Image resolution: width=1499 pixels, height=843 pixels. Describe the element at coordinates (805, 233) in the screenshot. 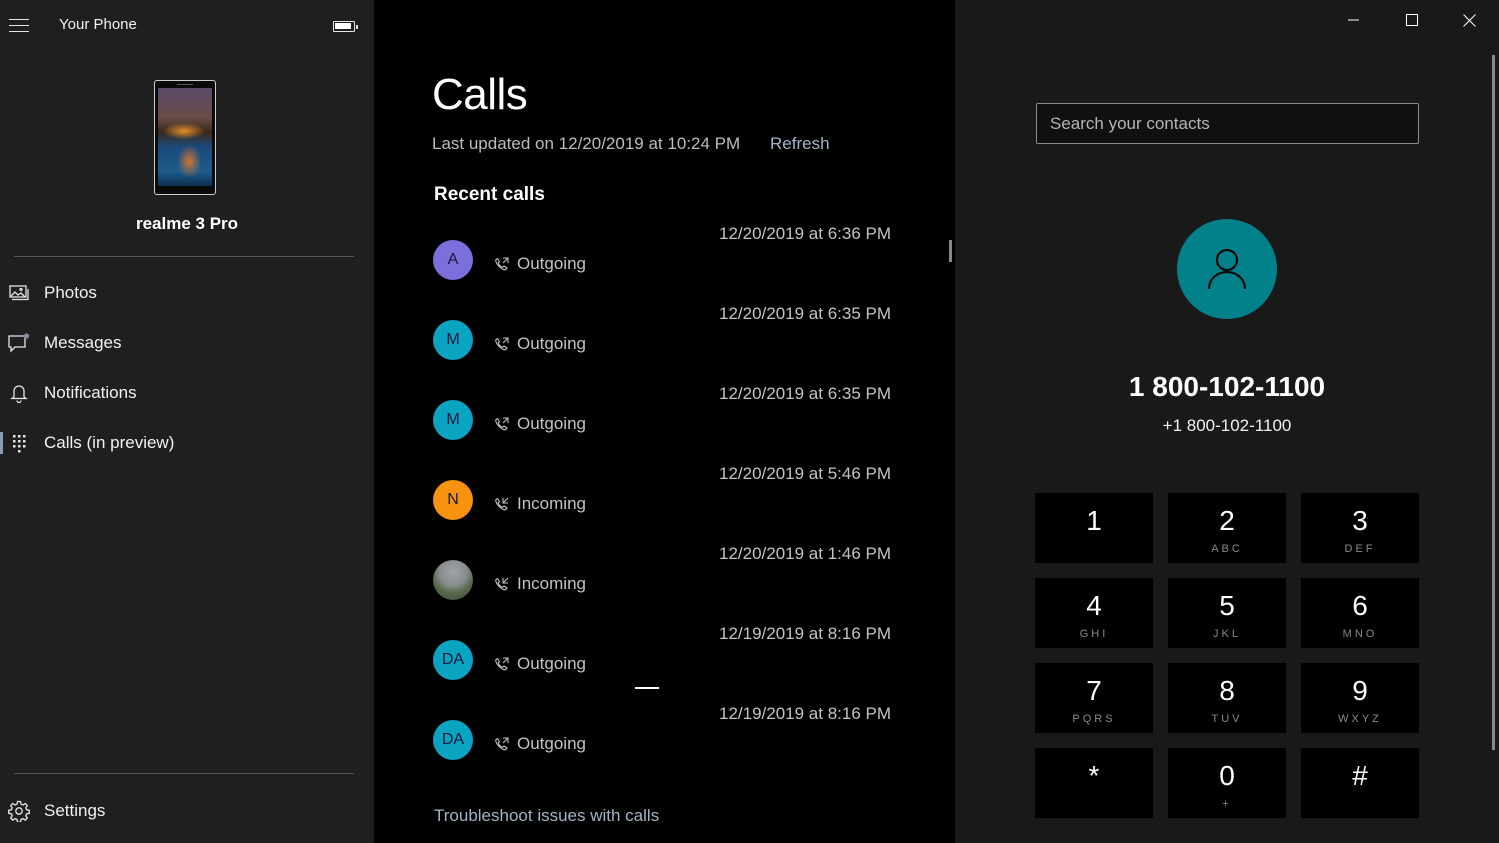

I see `call-timestamp: 12/20/2019 at 6:36 PM` at that location.